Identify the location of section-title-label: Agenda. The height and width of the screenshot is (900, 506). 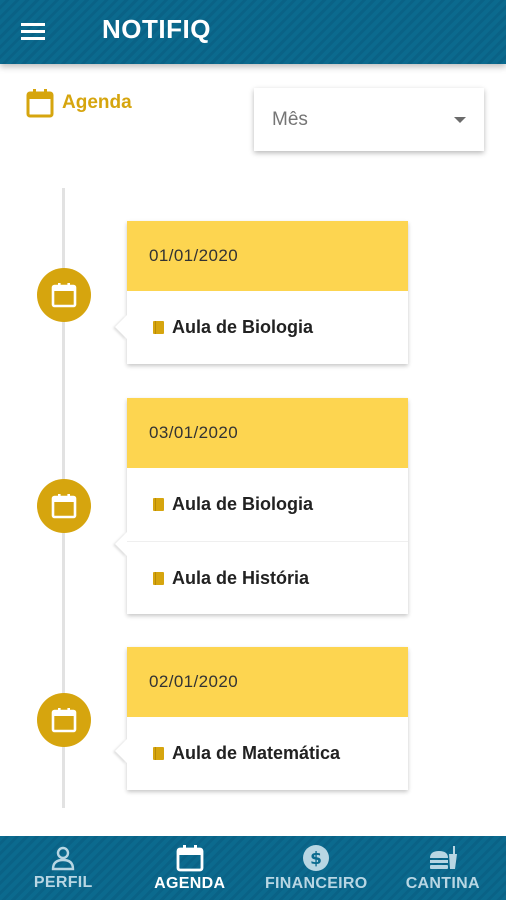
(97, 102).